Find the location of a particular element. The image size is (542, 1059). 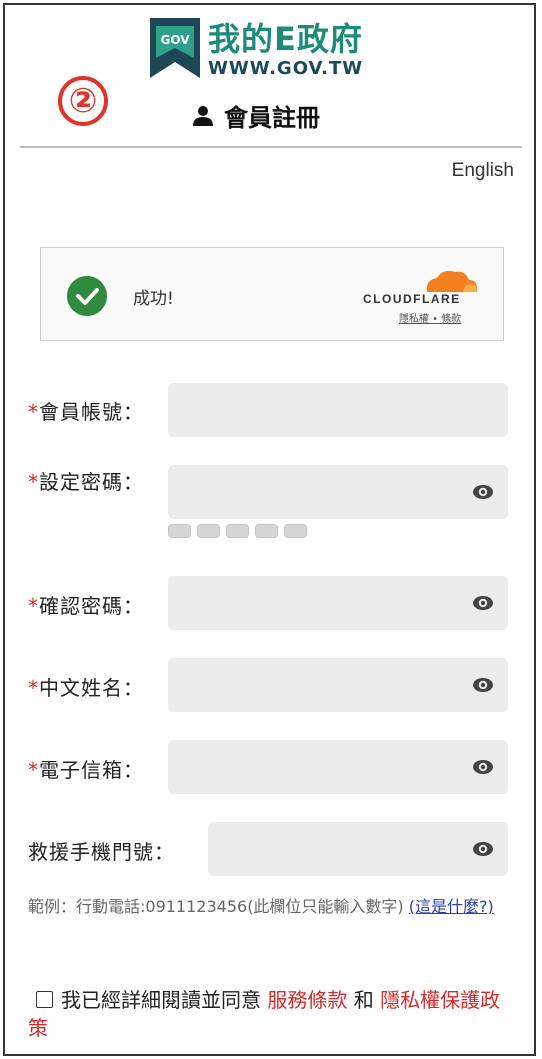

password-strength-meter is located at coordinates (237, 531).